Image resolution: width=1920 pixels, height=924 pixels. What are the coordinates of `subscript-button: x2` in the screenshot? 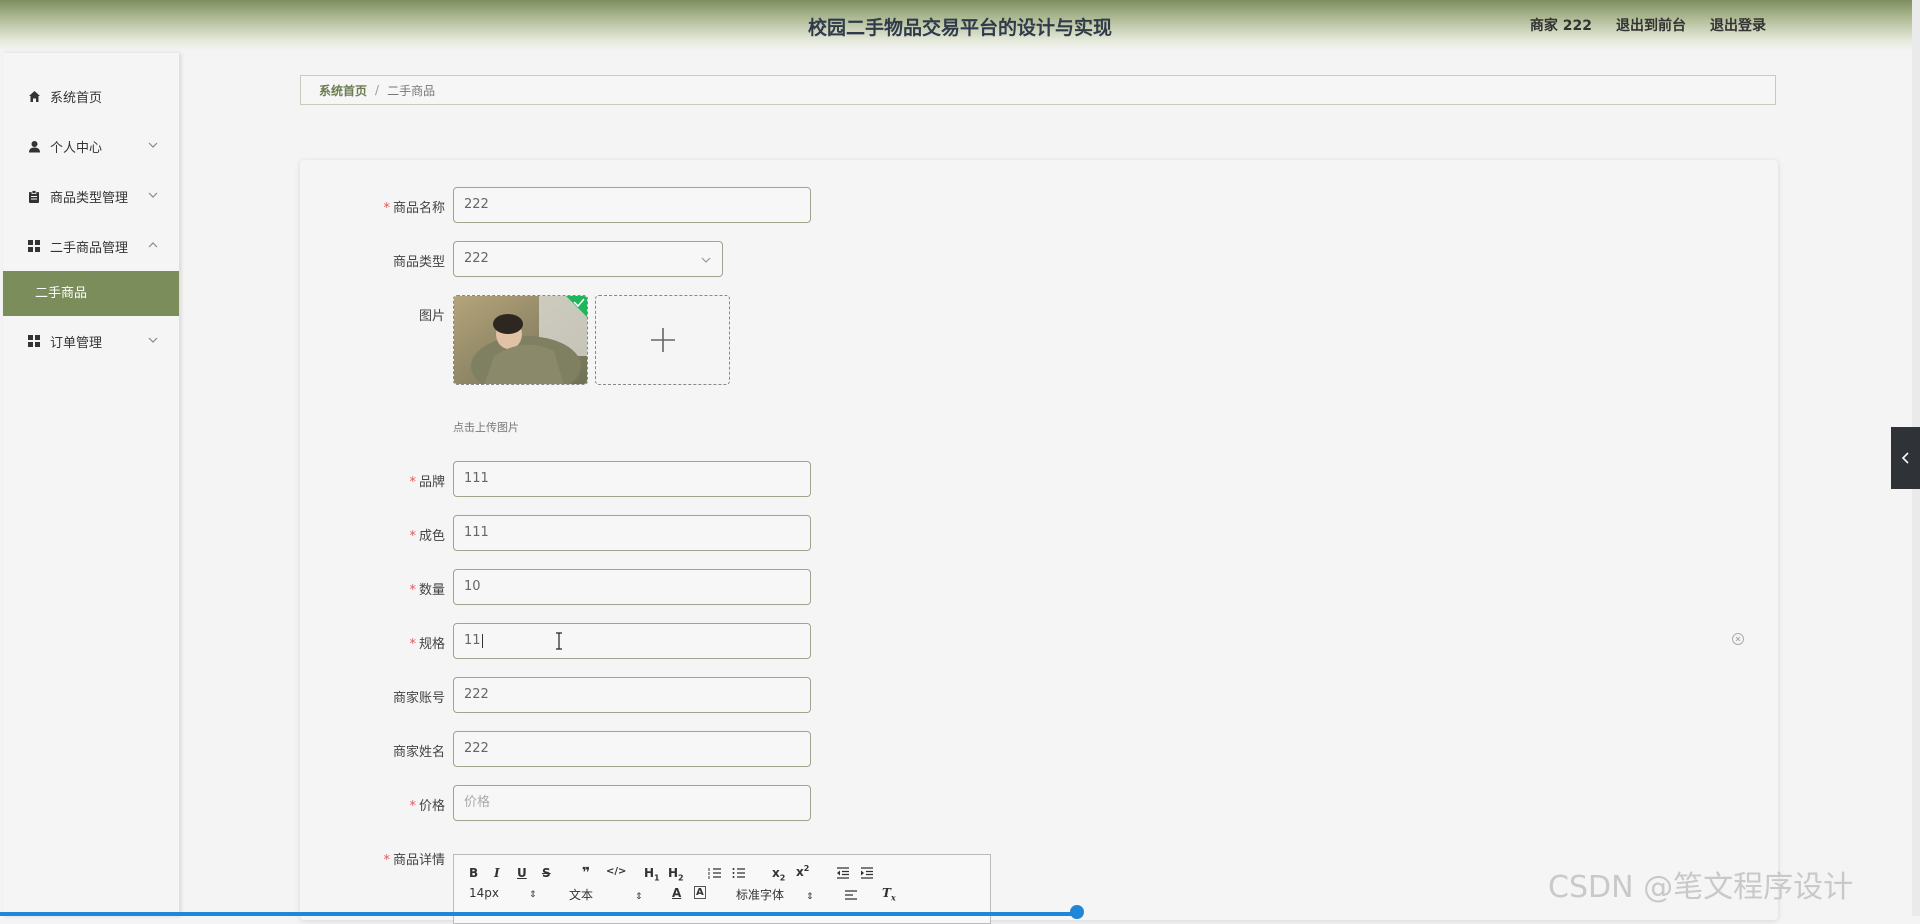 It's located at (778, 874).